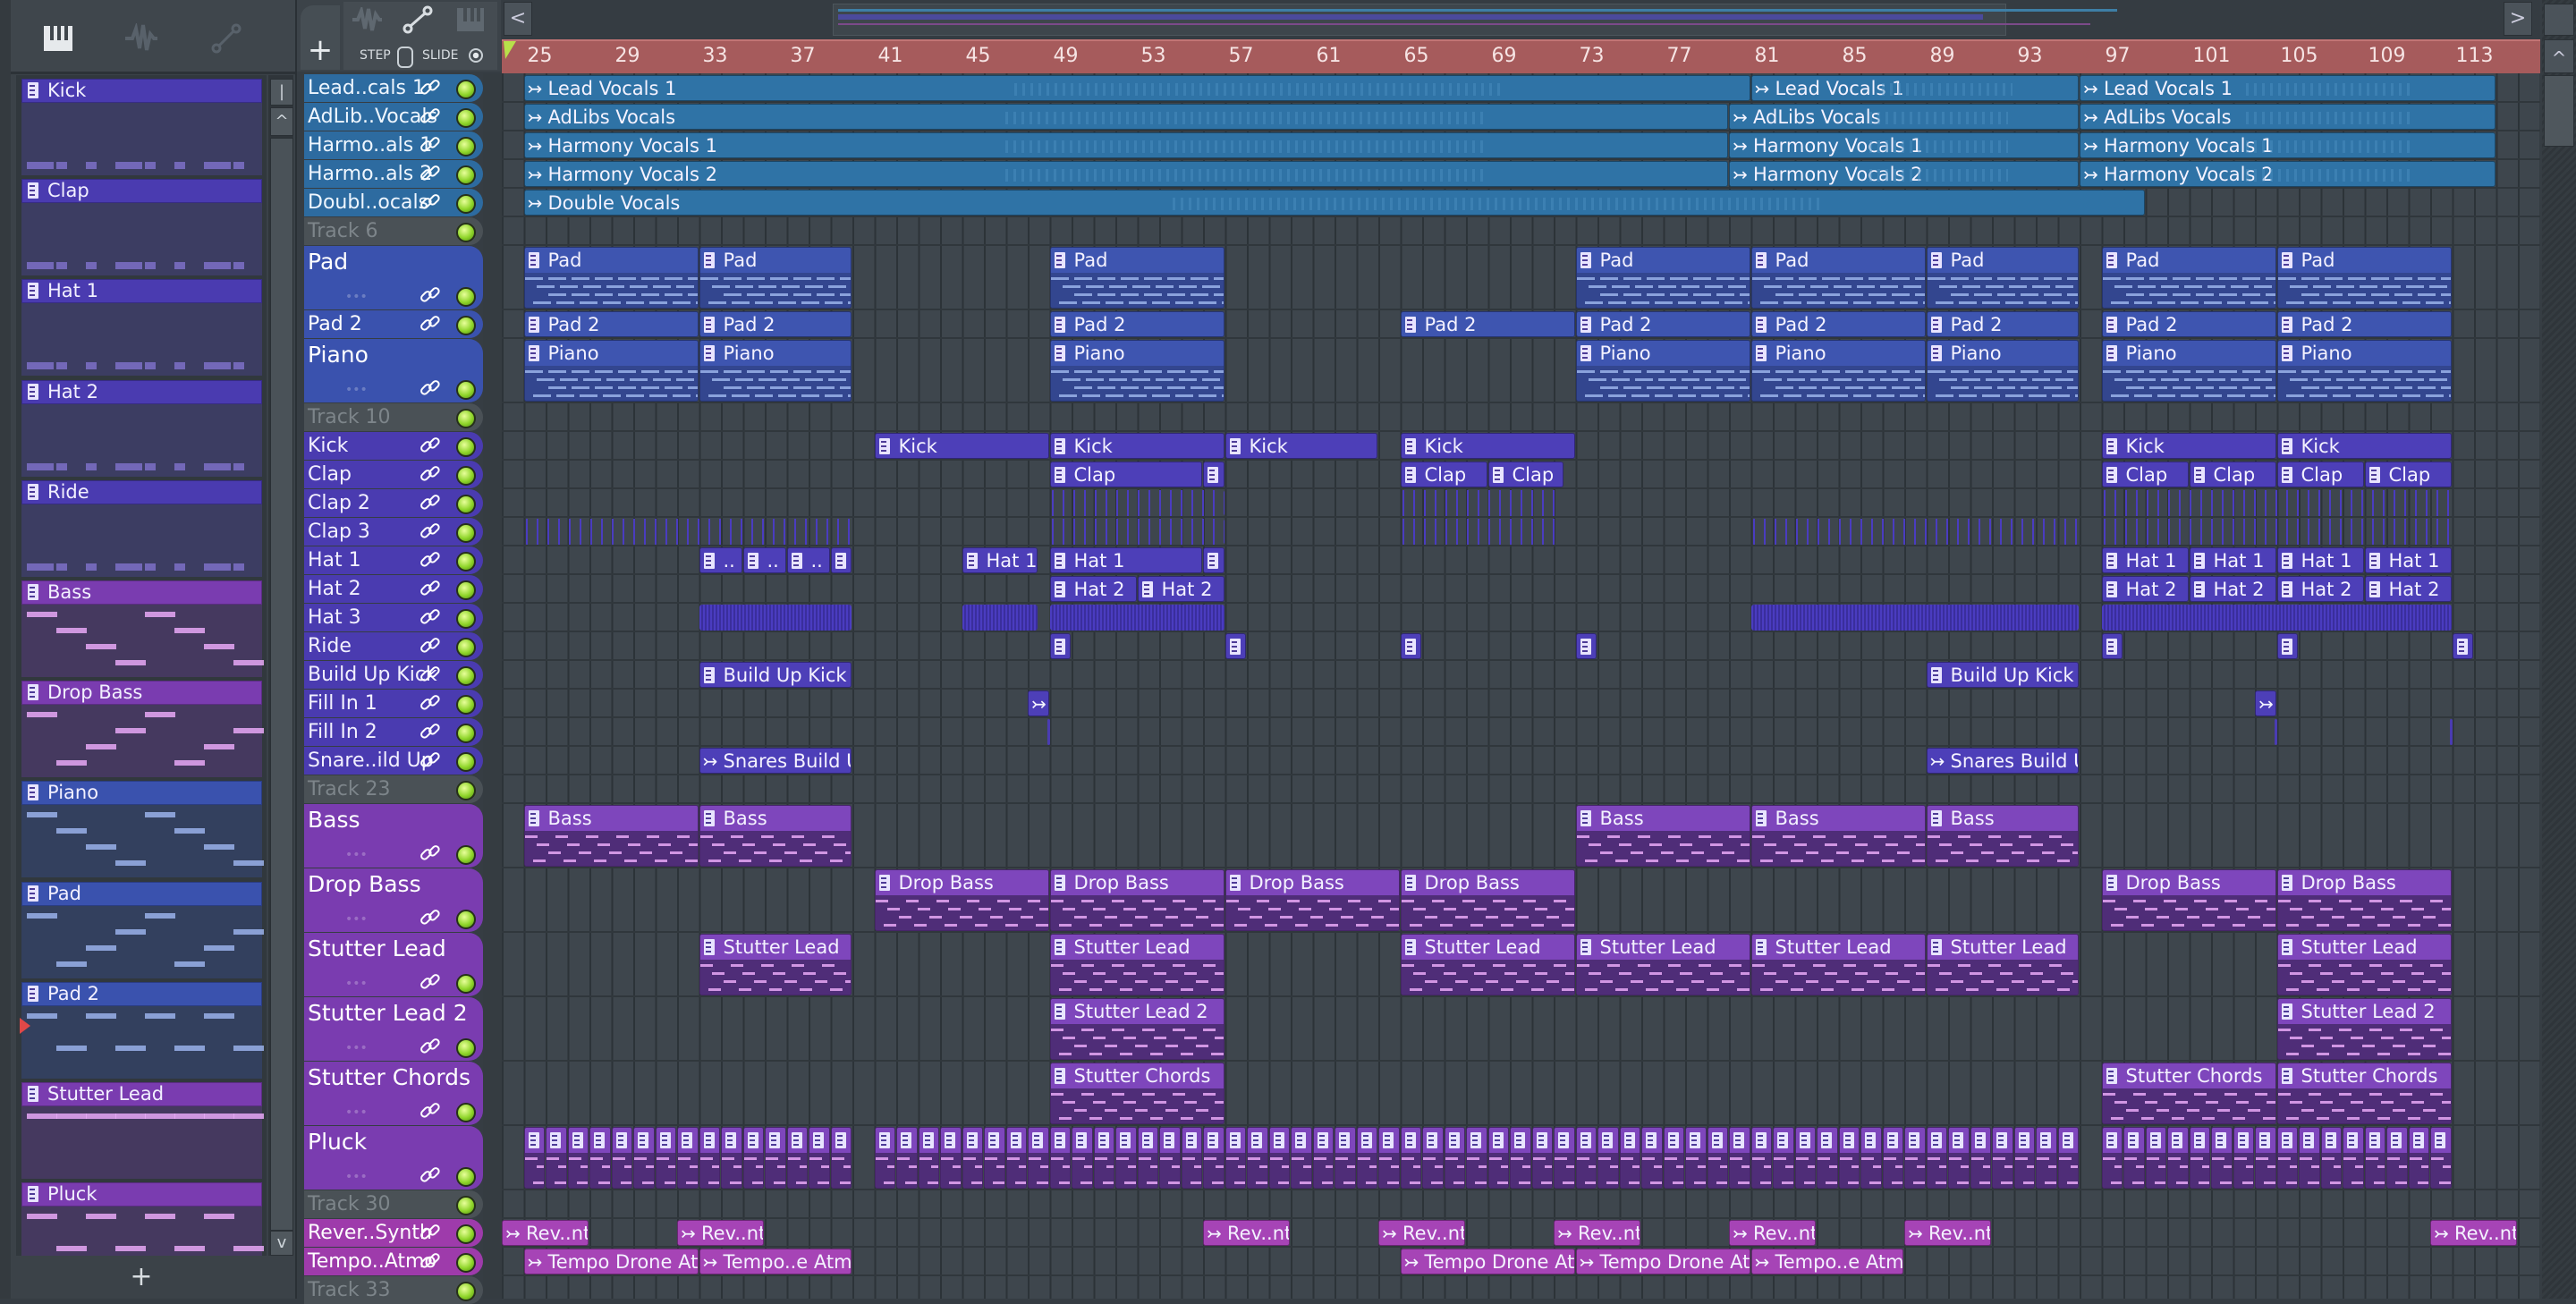 The height and width of the screenshot is (1304, 2576). I want to click on pattern-clip: Hat 1, so click(1125, 560).